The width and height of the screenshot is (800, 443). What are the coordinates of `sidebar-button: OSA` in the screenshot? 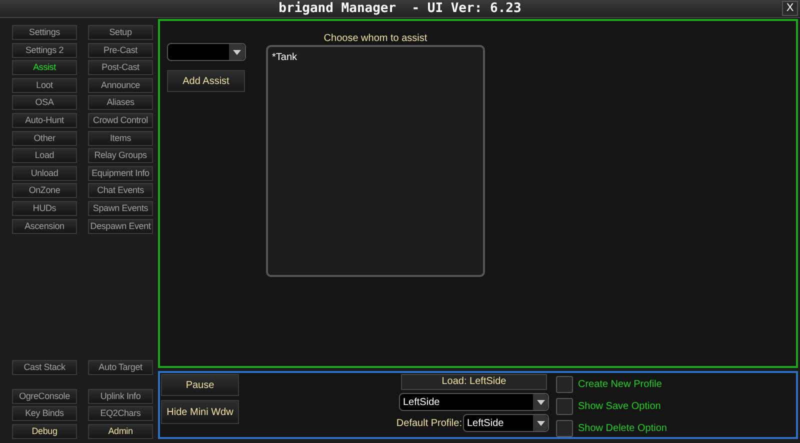 It's located at (44, 102).